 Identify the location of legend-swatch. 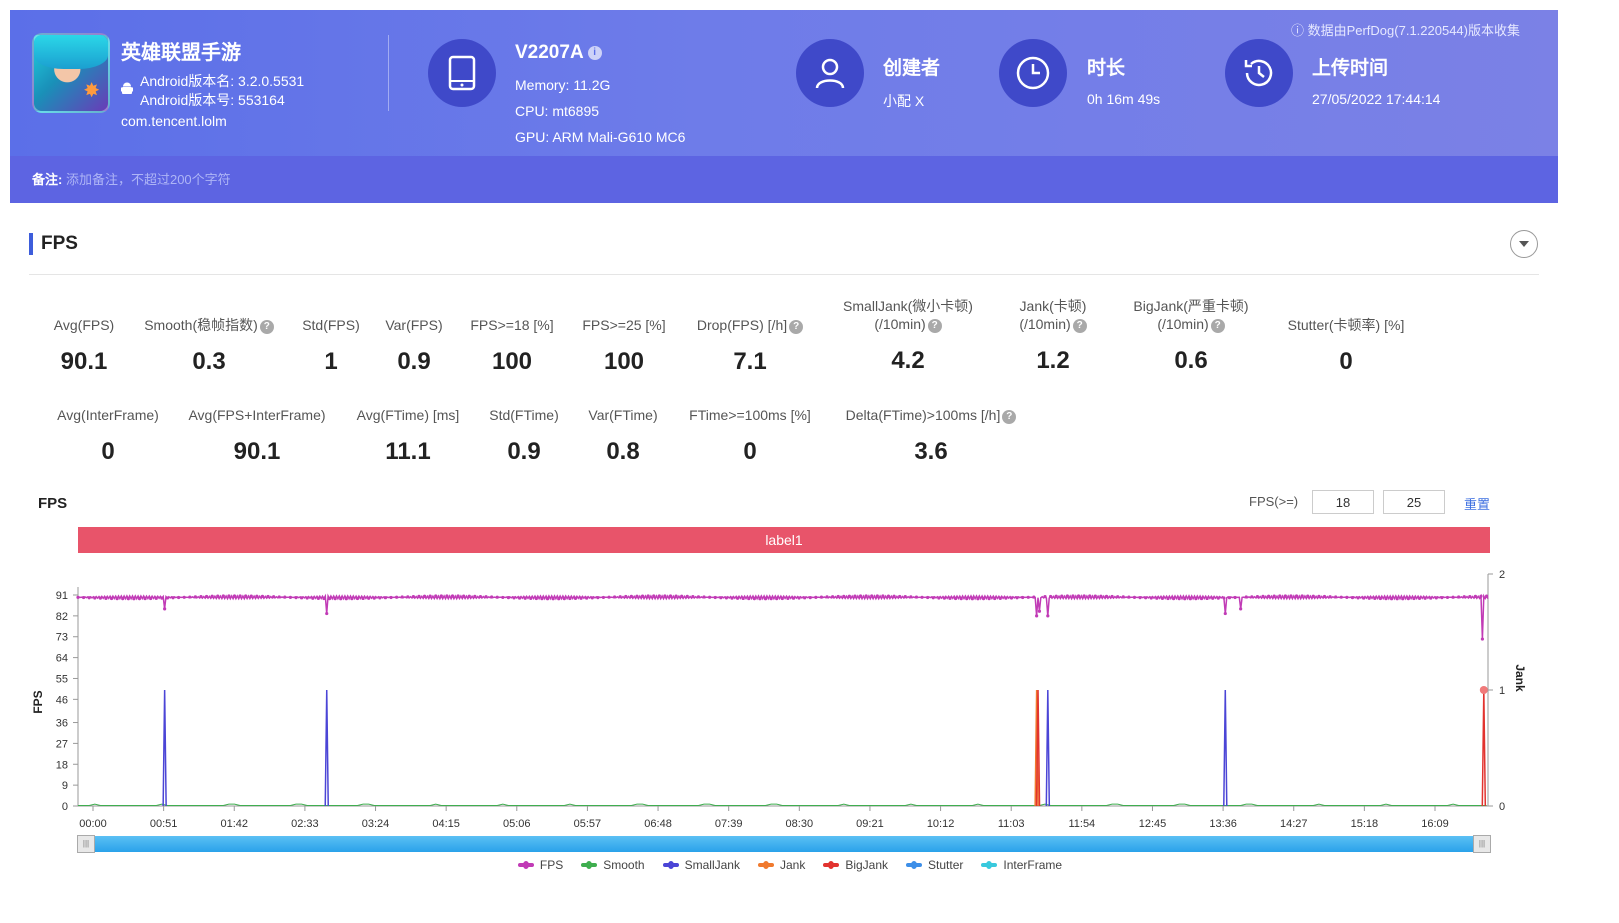
(589, 865).